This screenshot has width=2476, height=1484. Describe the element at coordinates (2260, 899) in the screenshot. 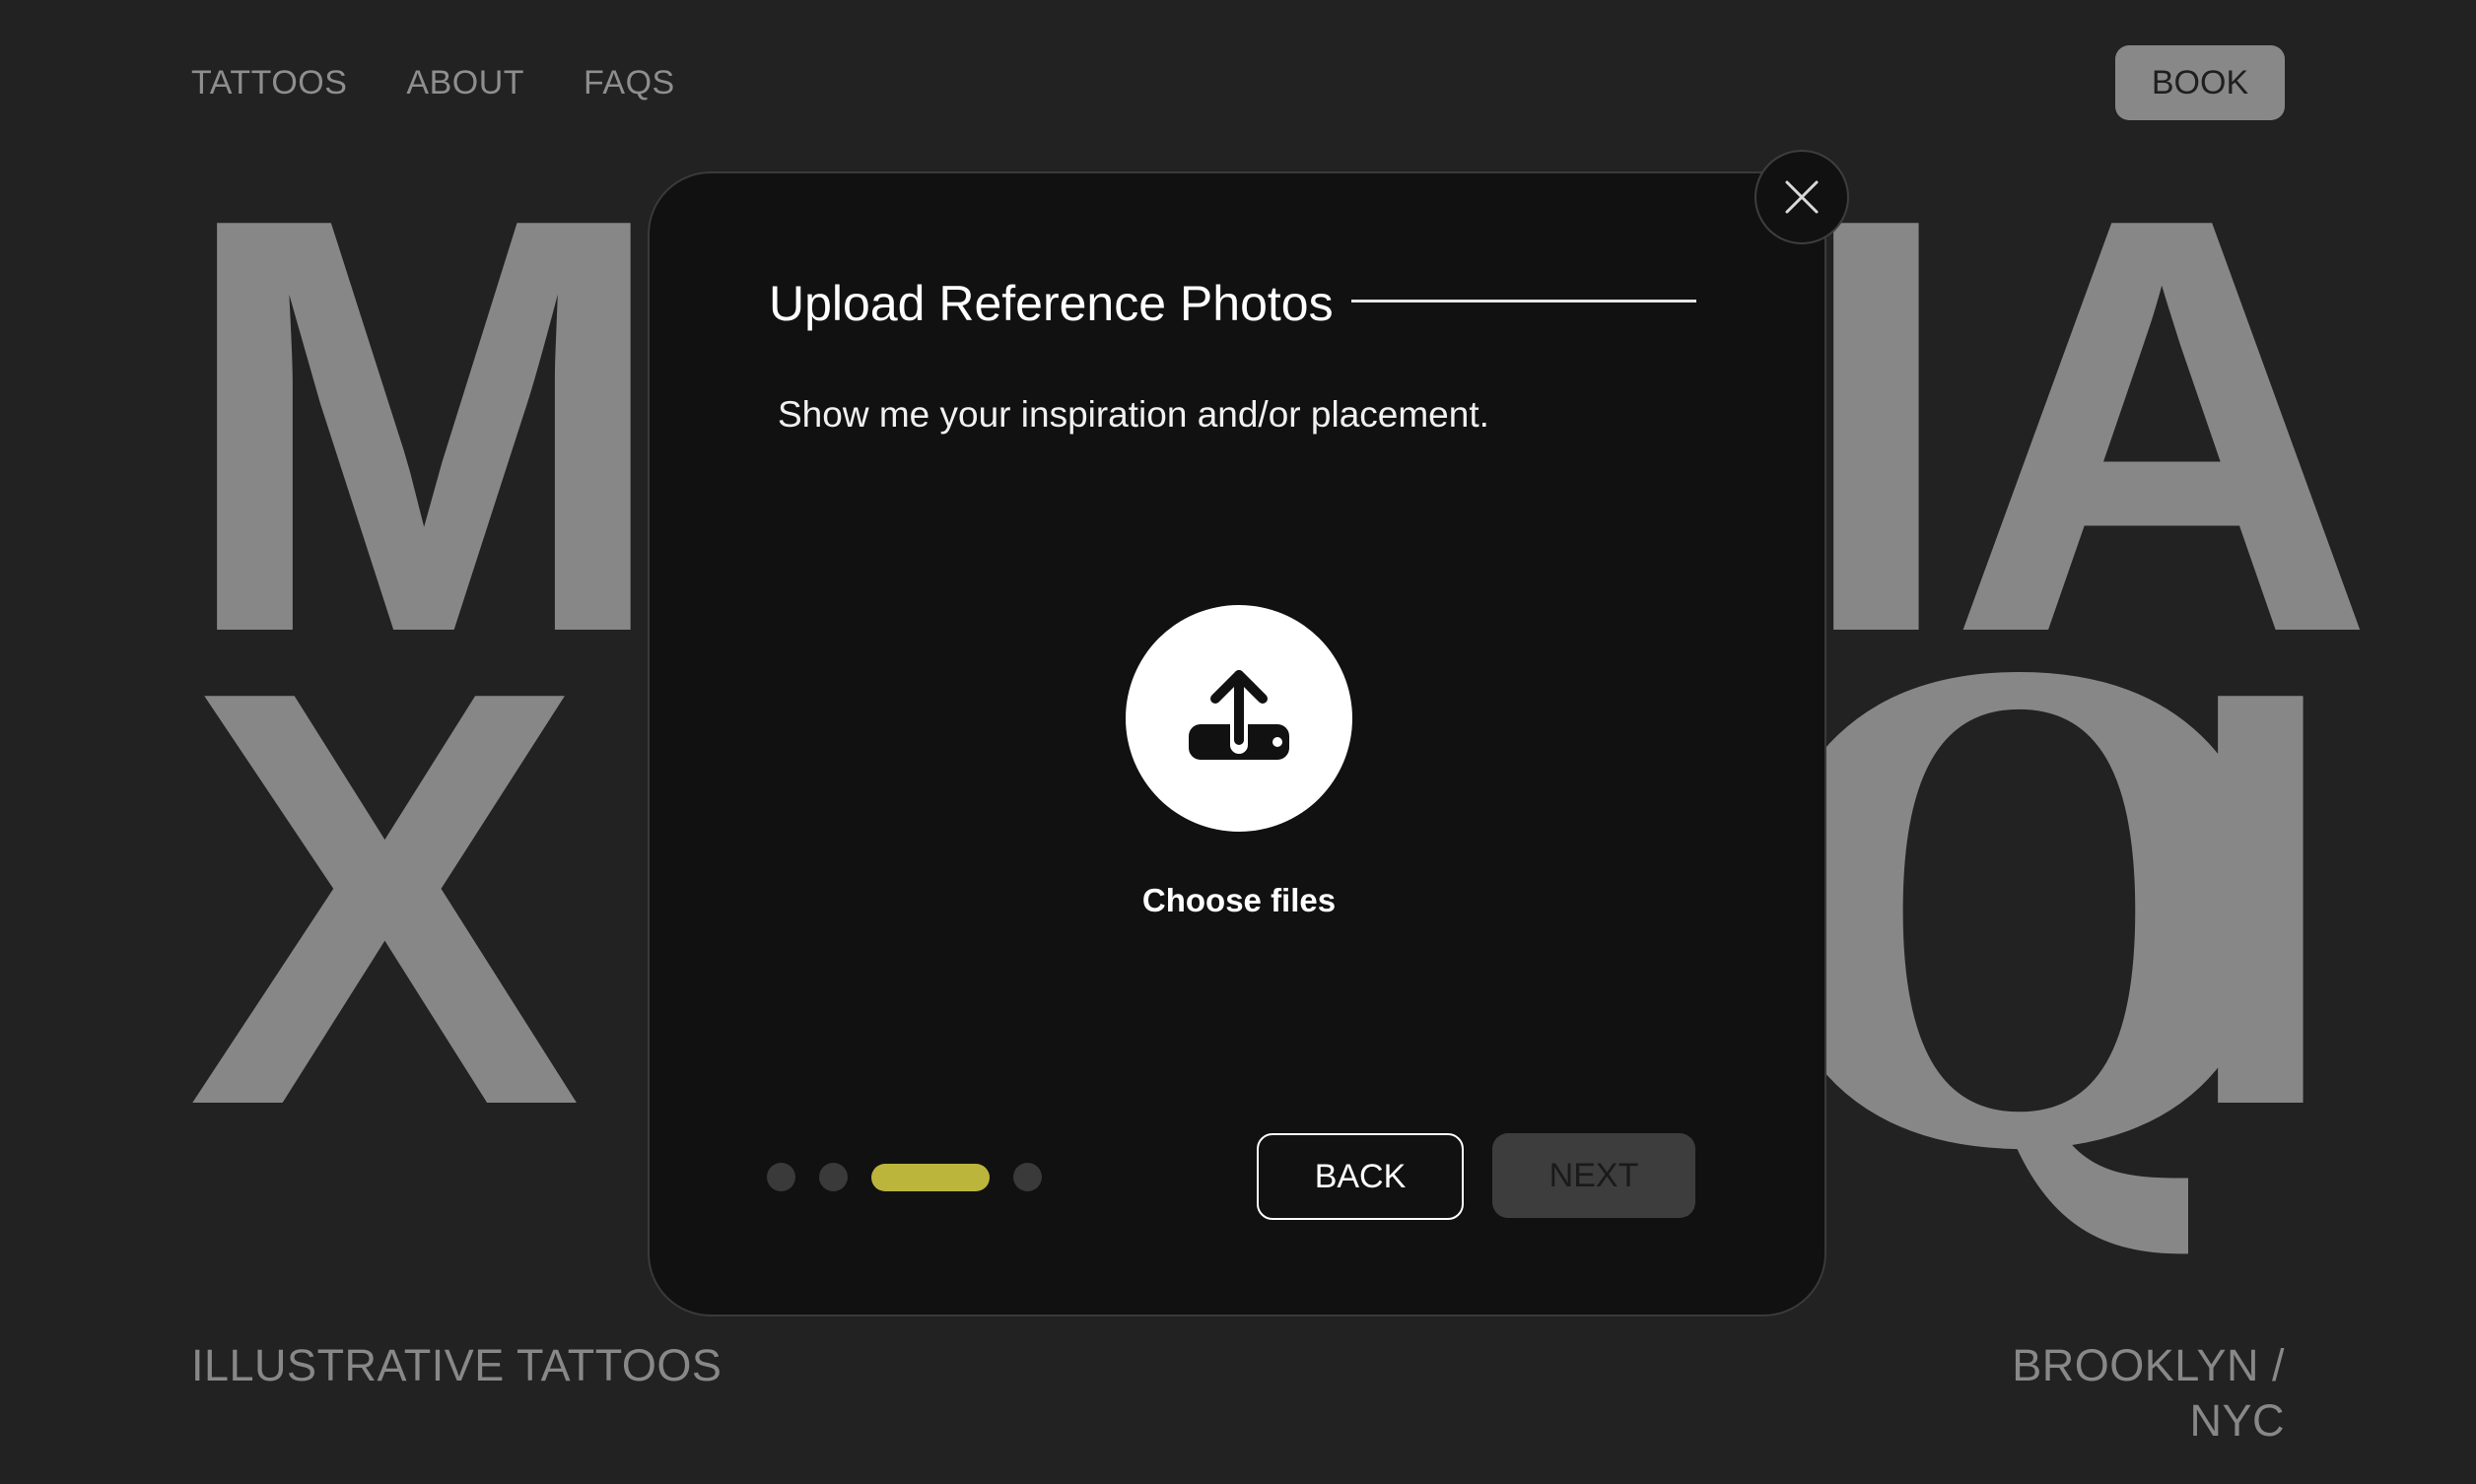

I see `hero-letter-i: I` at that location.